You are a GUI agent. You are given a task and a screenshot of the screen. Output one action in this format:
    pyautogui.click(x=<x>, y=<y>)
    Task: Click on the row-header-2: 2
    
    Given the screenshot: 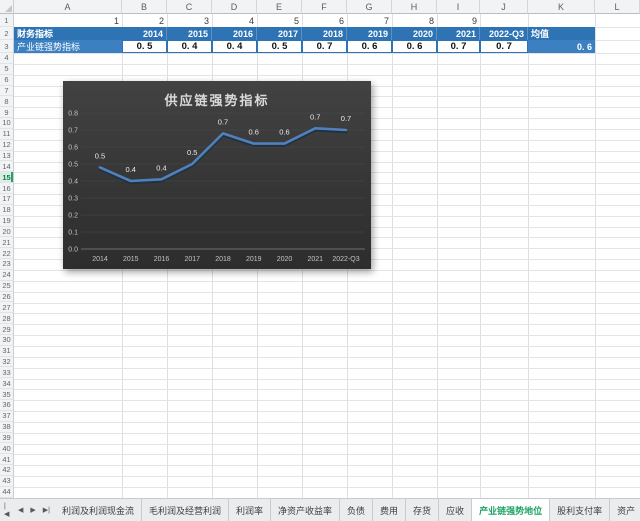 What is the action you would take?
    pyautogui.click(x=7, y=33)
    